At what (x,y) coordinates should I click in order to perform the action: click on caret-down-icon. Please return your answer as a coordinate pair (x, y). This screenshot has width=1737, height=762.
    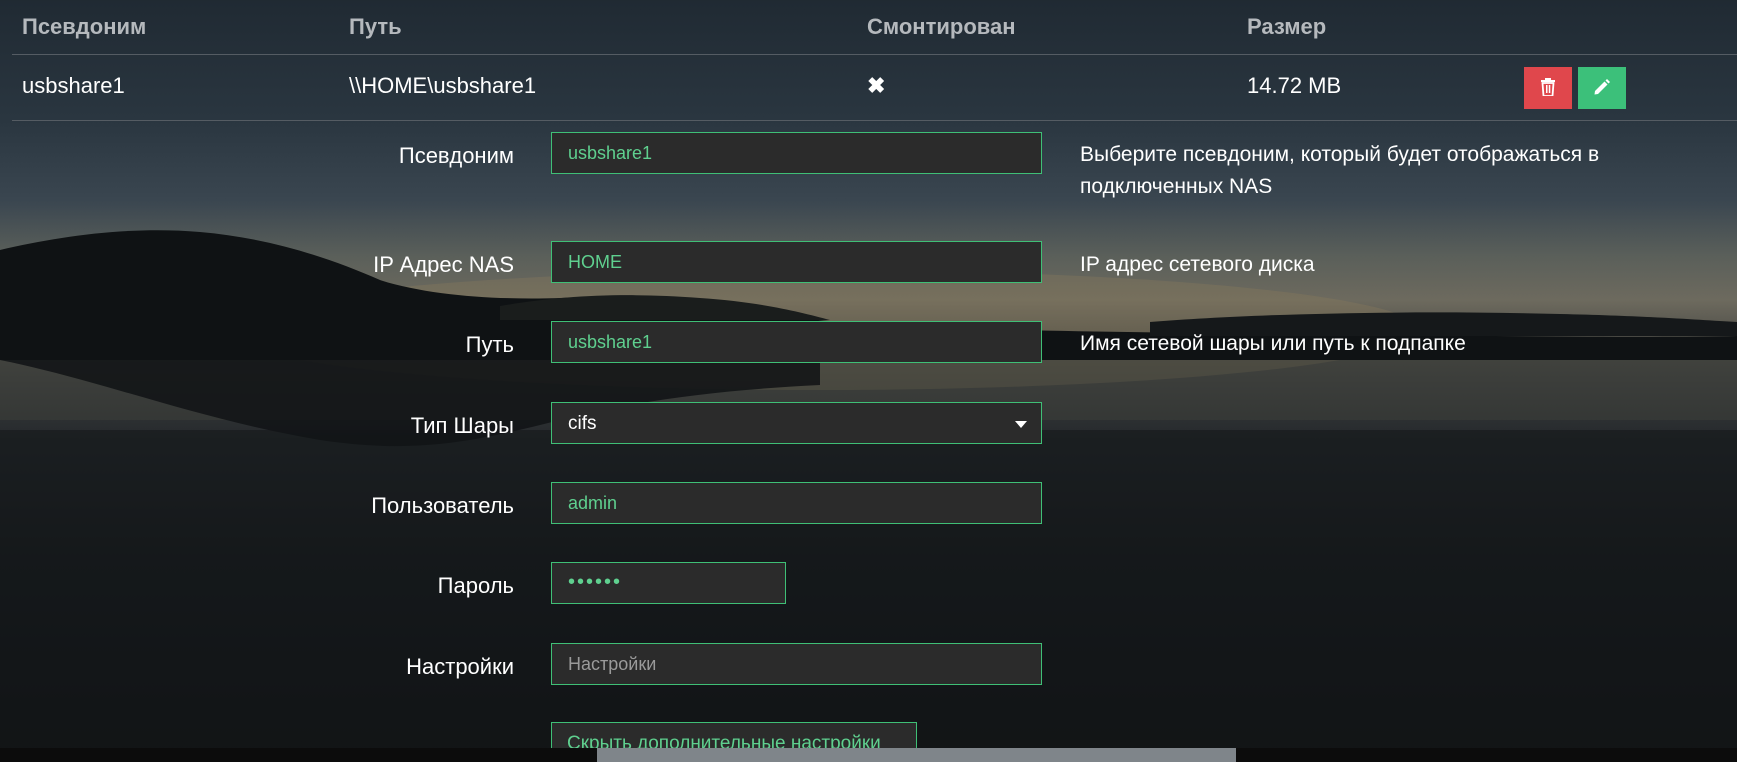
    Looking at the image, I should click on (1021, 424).